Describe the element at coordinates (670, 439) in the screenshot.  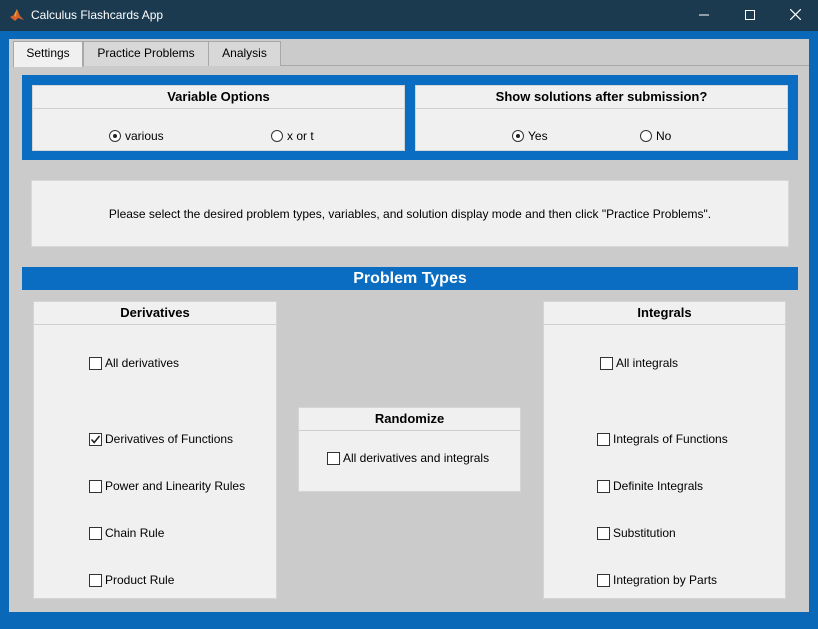
I see `checkbox-label: Integrals of Functions` at that location.